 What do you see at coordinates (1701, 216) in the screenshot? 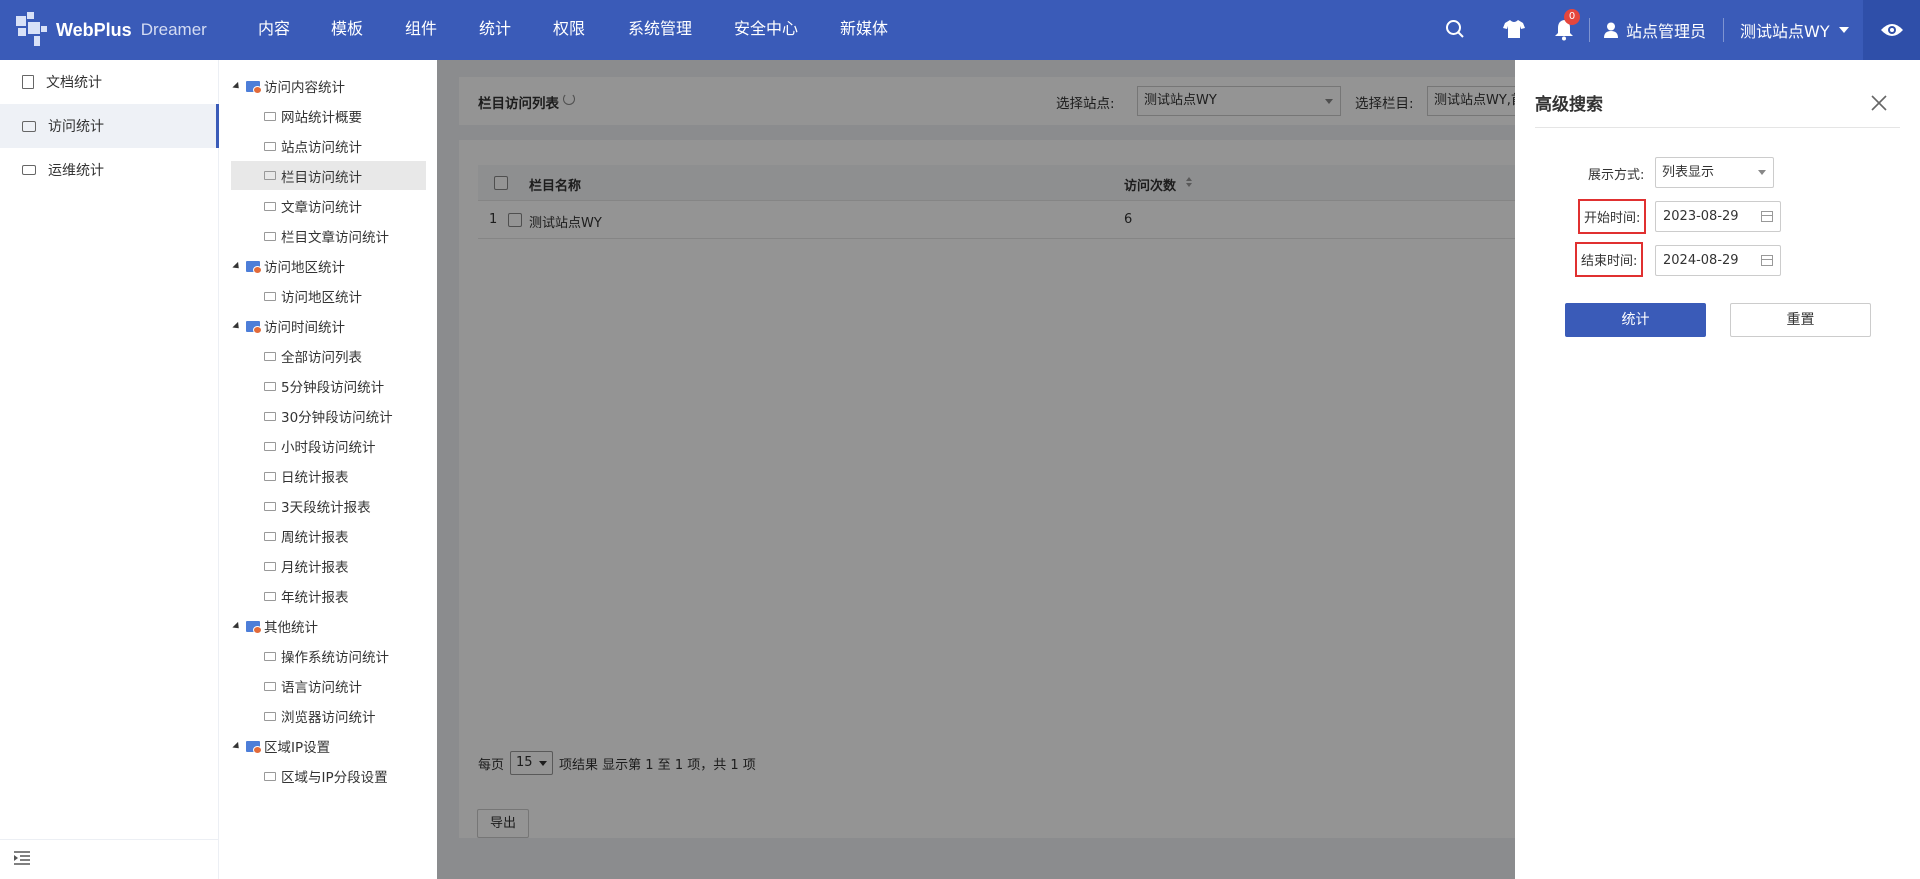
I see `start-time-value: 2023-08-29` at bounding box center [1701, 216].